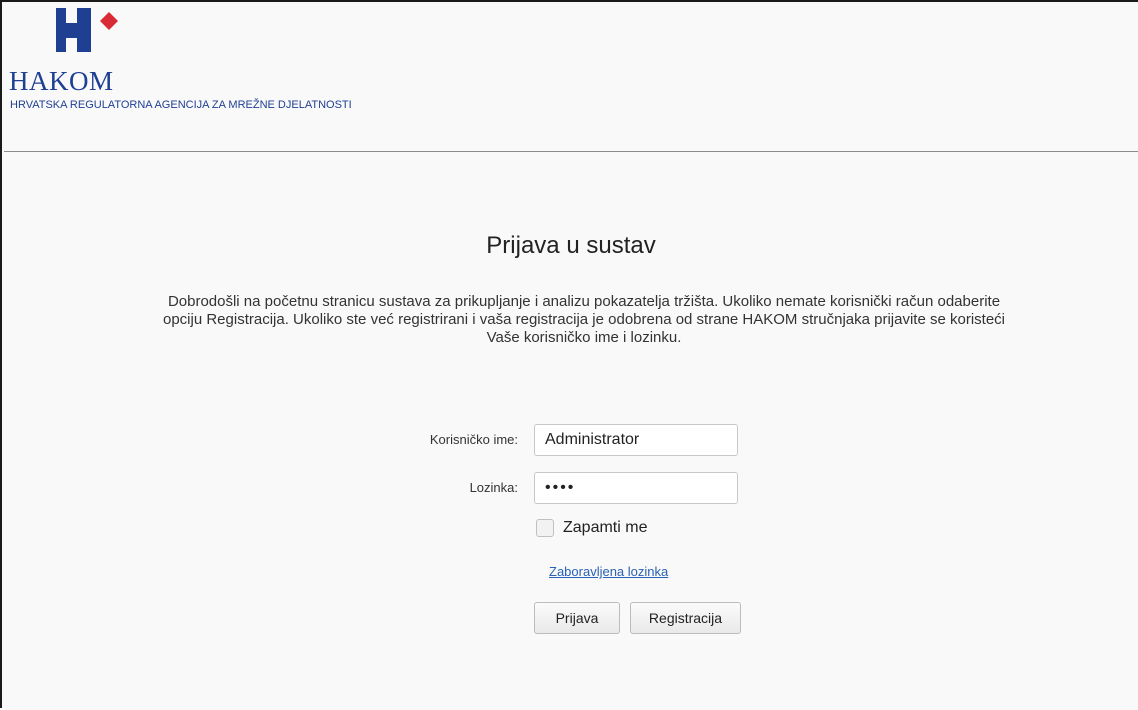 The width and height of the screenshot is (1138, 710). What do you see at coordinates (685, 618) in the screenshot?
I see `register-button: Registracija` at bounding box center [685, 618].